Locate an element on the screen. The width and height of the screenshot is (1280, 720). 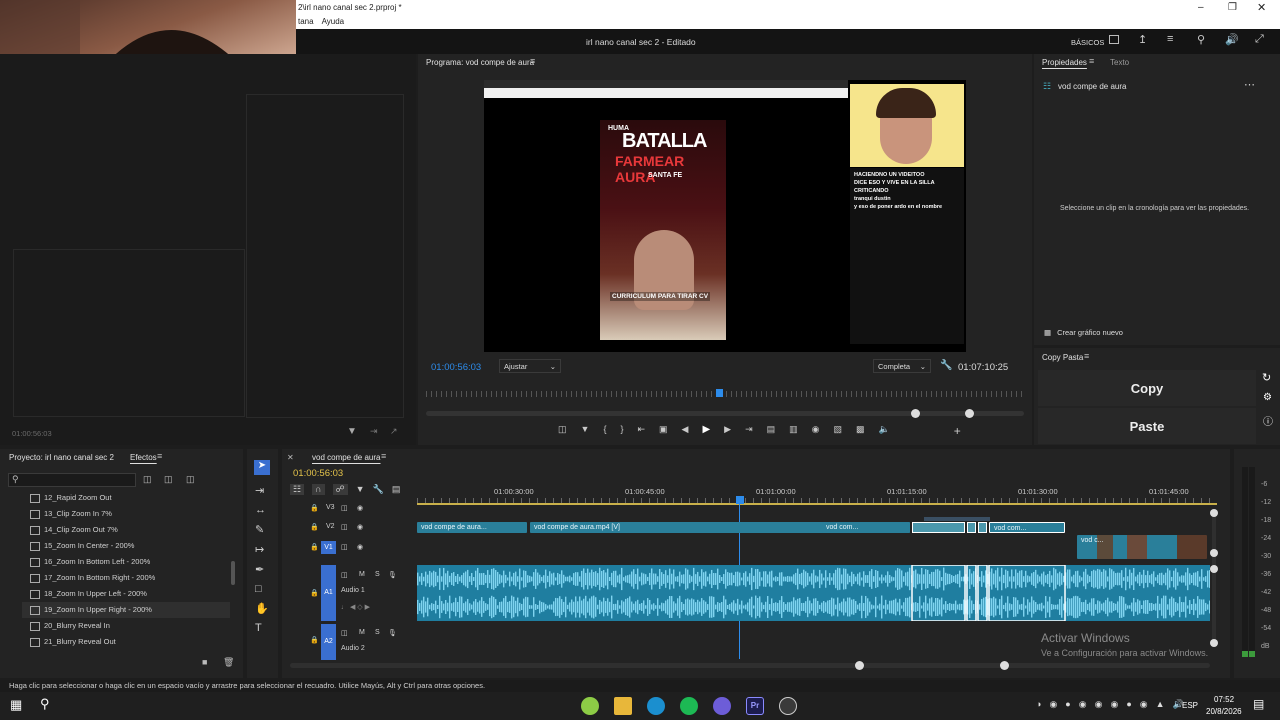
tab-properties: Propiedades is located at coordinates (1064, 62).